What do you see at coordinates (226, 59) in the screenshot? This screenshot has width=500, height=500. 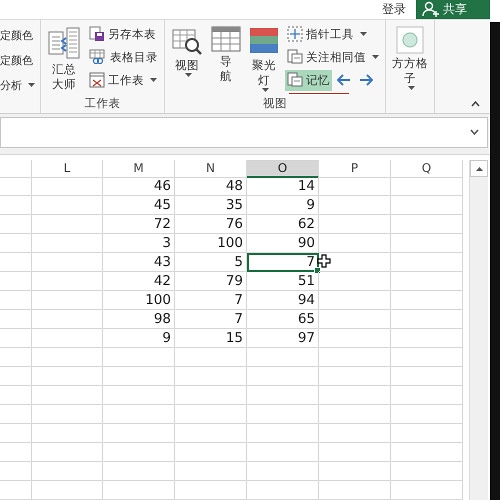 I see `ribbon-button: 导 航` at bounding box center [226, 59].